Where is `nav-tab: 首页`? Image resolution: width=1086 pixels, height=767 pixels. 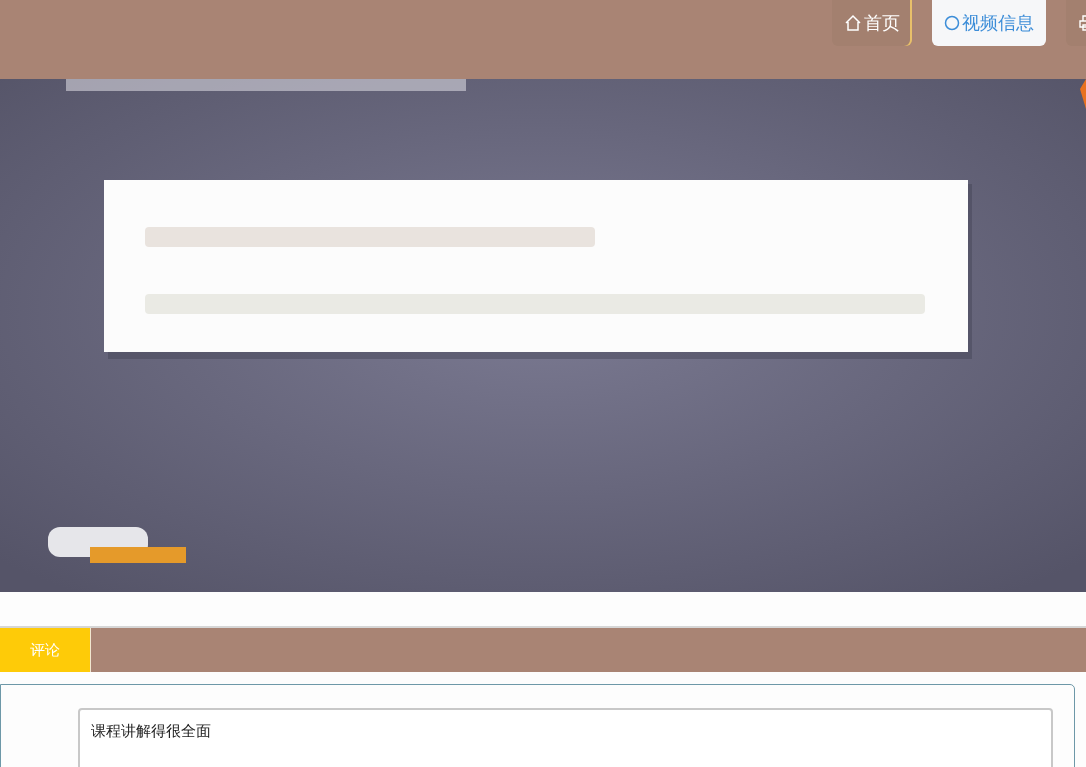
nav-tab: 首页 is located at coordinates (872, 23).